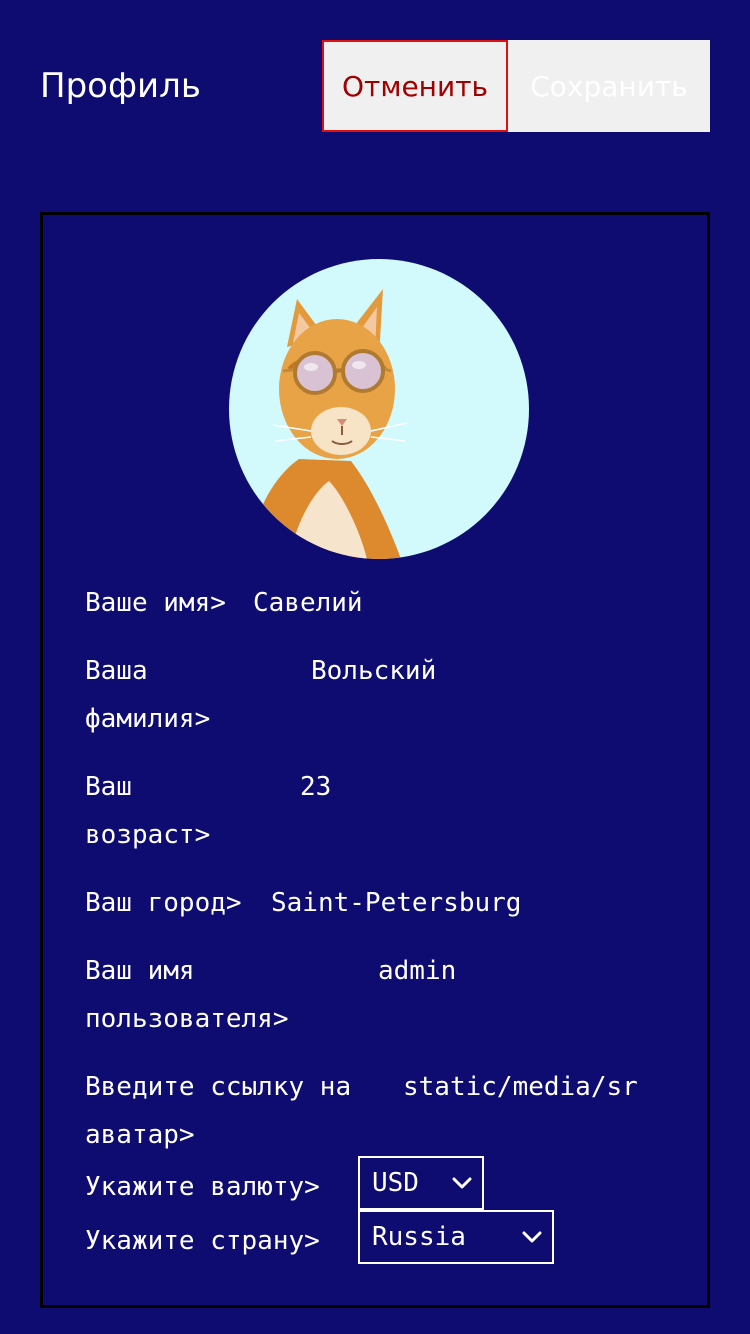 Image resolution: width=750 pixels, height=1334 pixels. Describe the element at coordinates (520, 1087) in the screenshot. I see `avatar-link-value: static/media/sr` at that location.